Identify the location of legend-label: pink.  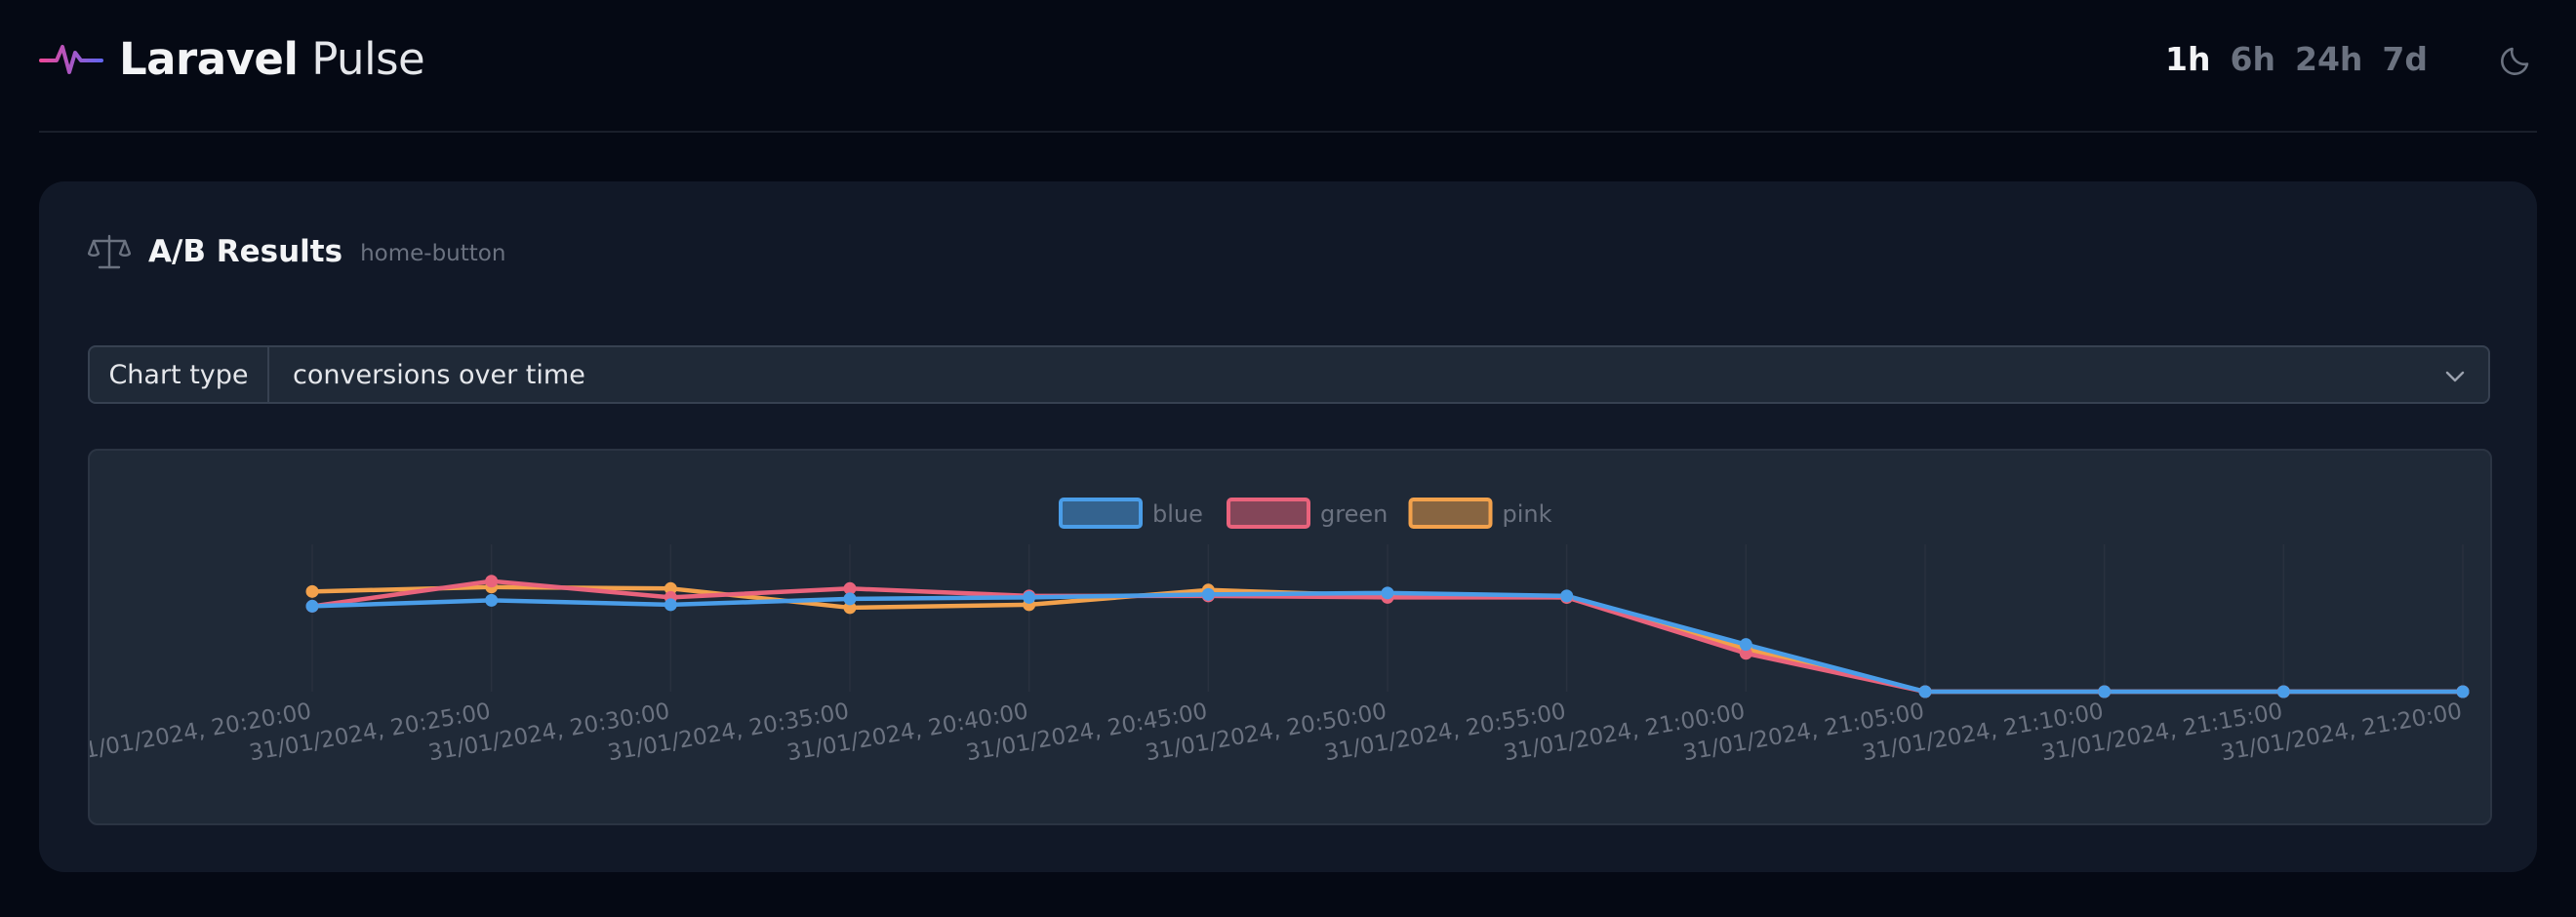
(1527, 514).